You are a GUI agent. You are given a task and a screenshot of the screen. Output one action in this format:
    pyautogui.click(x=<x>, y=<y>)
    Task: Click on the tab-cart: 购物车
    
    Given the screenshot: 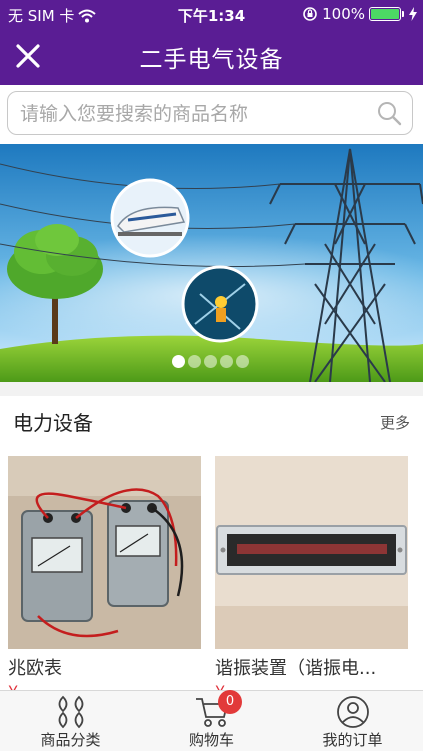 What is the action you would take?
    pyautogui.click(x=211, y=721)
    